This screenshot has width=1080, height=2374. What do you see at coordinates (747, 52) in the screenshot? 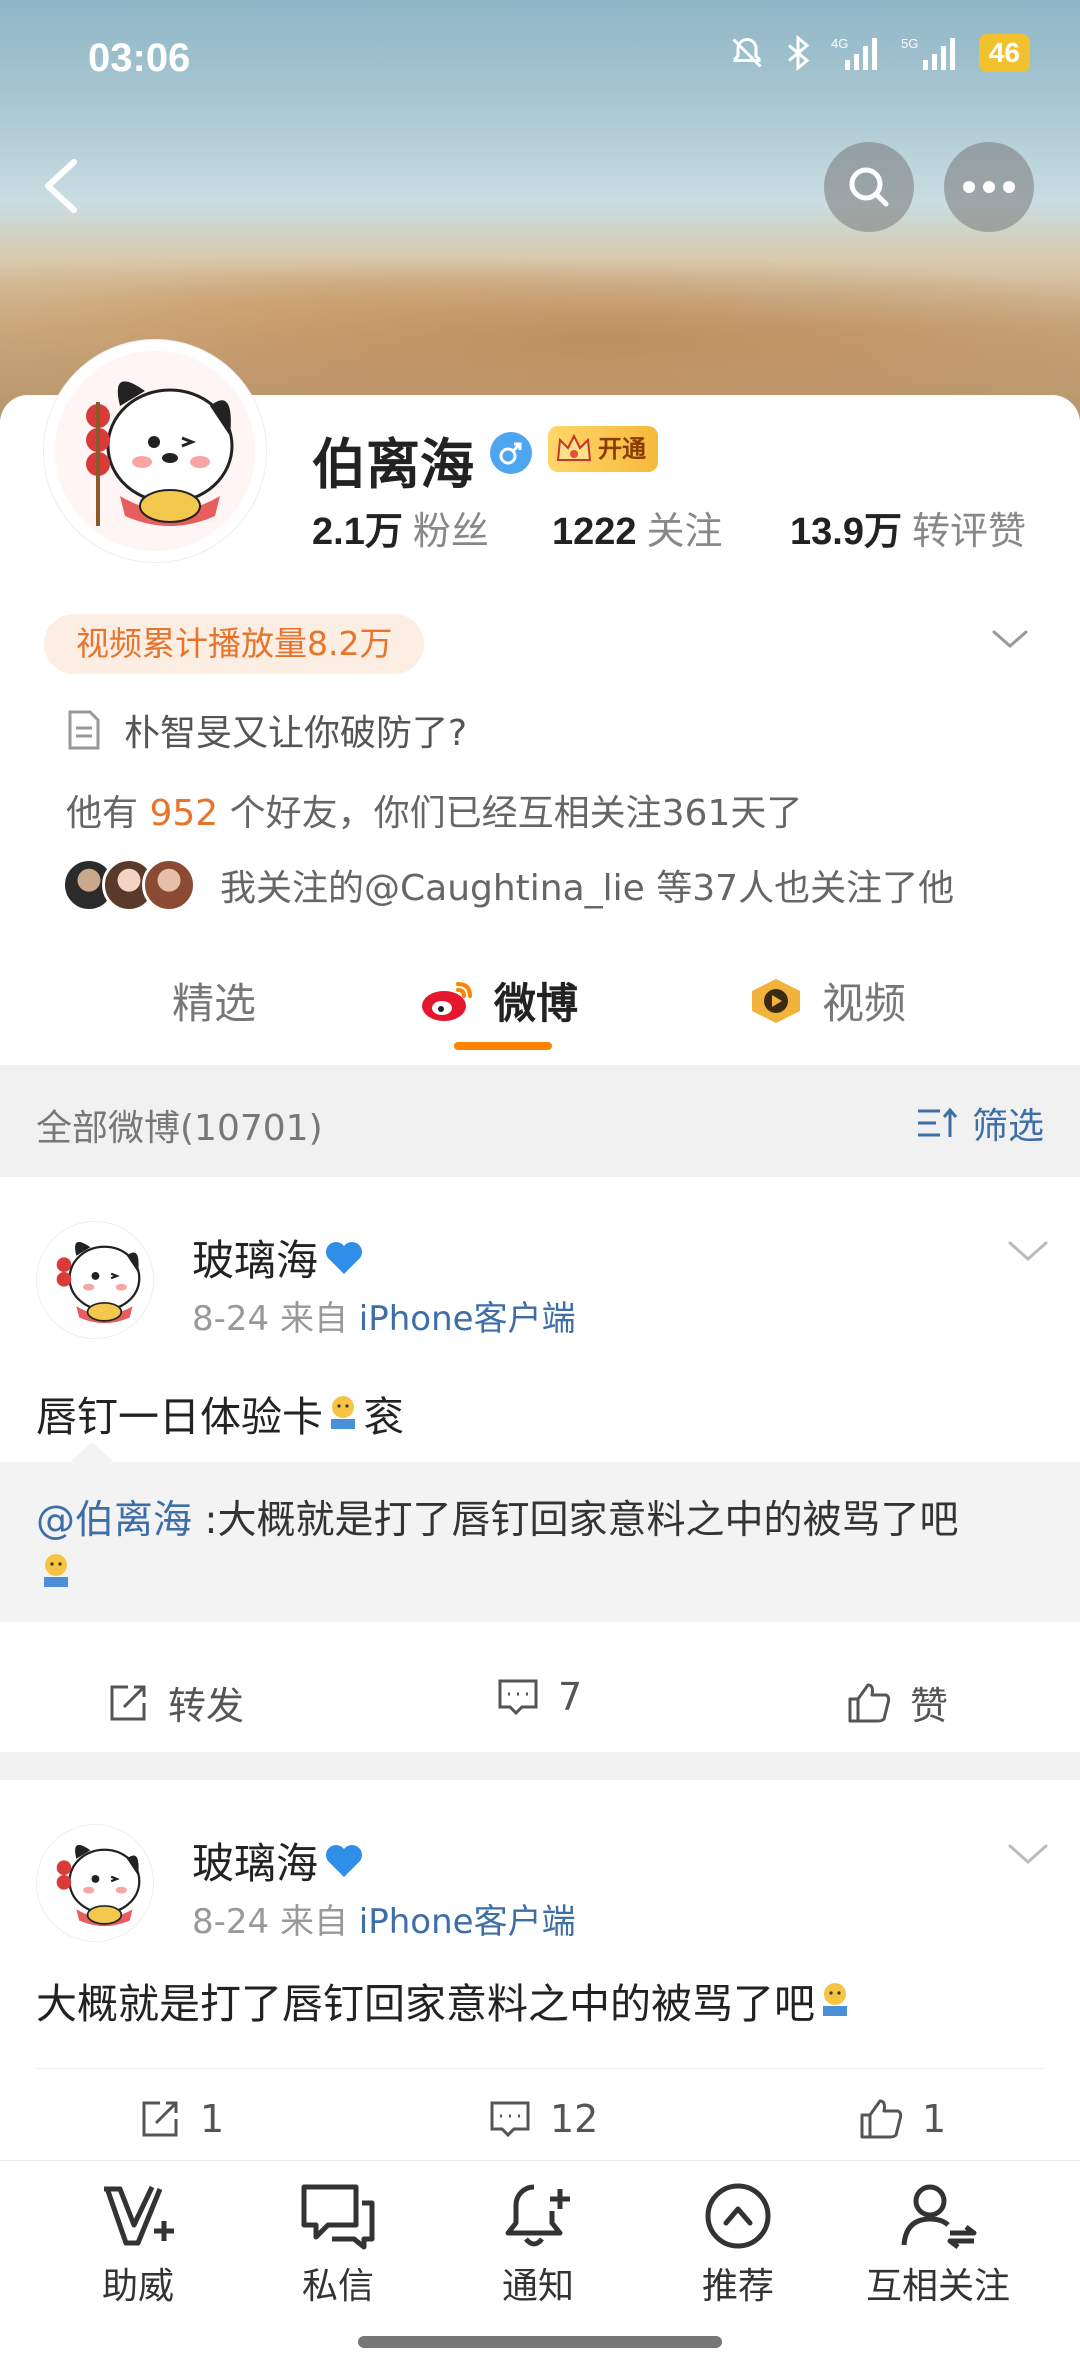
I see `mute-bell-icon` at bounding box center [747, 52].